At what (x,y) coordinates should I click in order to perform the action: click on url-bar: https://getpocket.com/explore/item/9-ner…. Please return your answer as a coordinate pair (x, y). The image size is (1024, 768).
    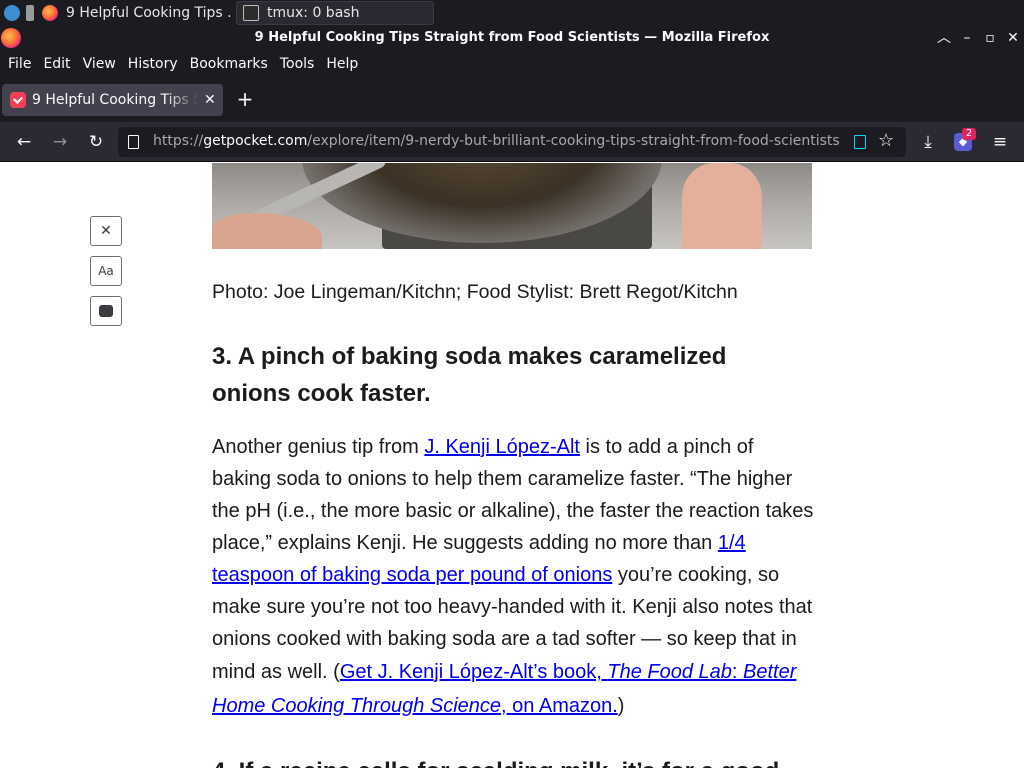
    Looking at the image, I should click on (512, 142).